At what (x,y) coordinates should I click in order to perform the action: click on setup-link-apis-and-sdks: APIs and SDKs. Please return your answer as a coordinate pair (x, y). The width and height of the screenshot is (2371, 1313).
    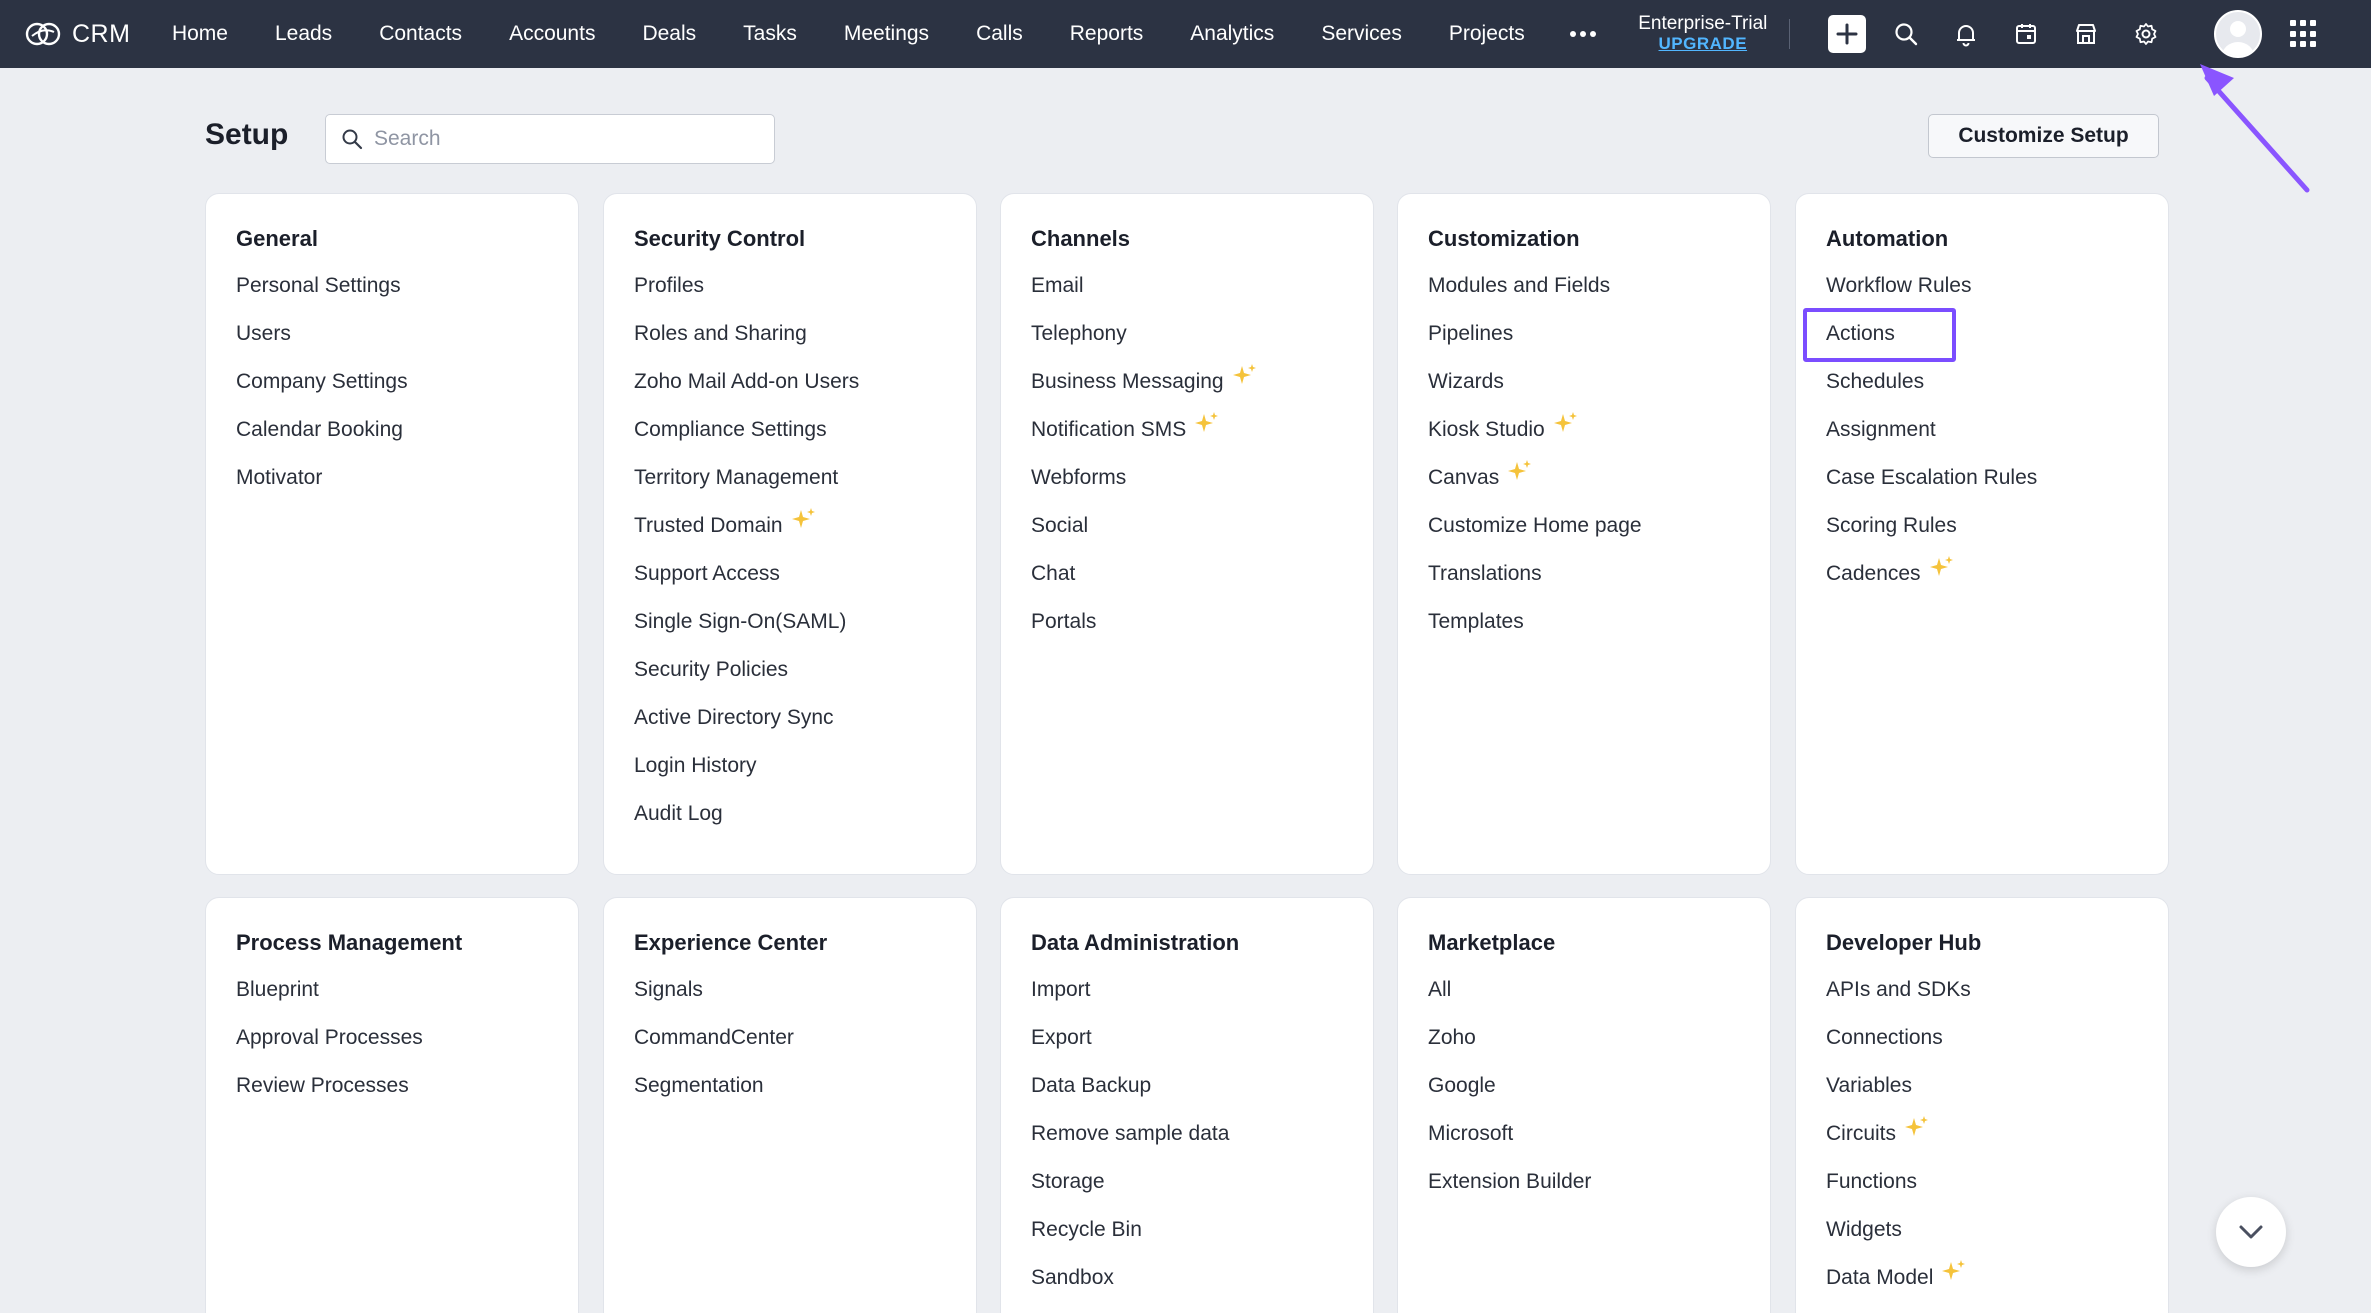
    Looking at the image, I should click on (1982, 990).